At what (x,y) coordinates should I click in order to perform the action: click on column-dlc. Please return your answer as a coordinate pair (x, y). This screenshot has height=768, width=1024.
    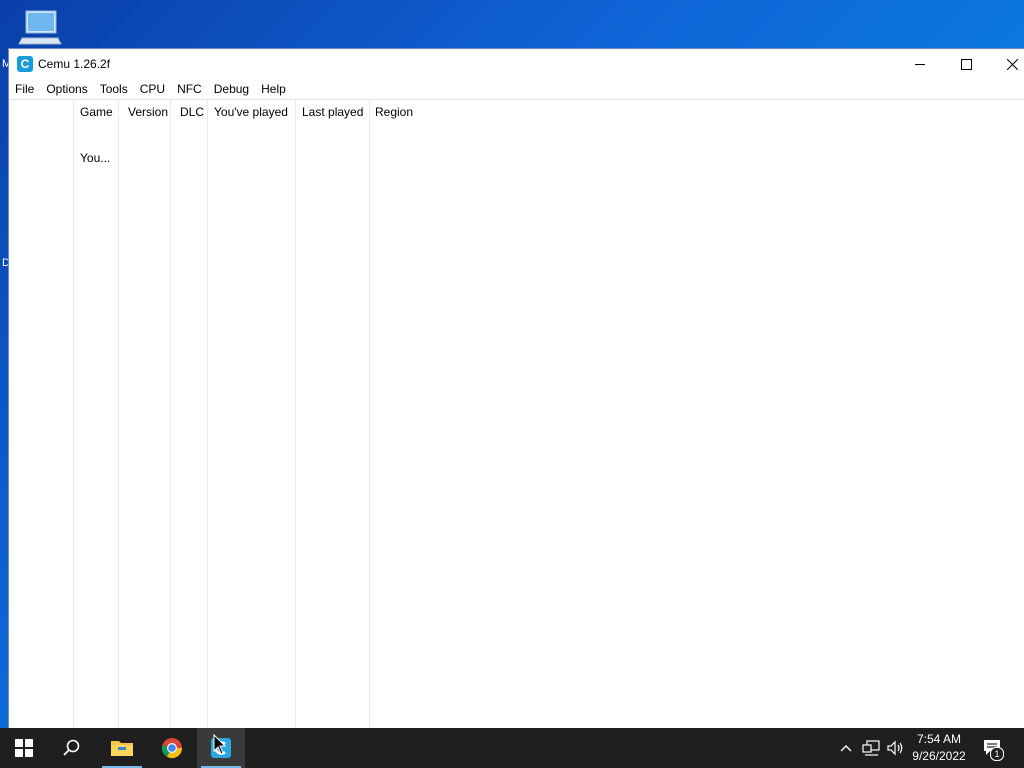
    Looking at the image, I should click on (189, 414).